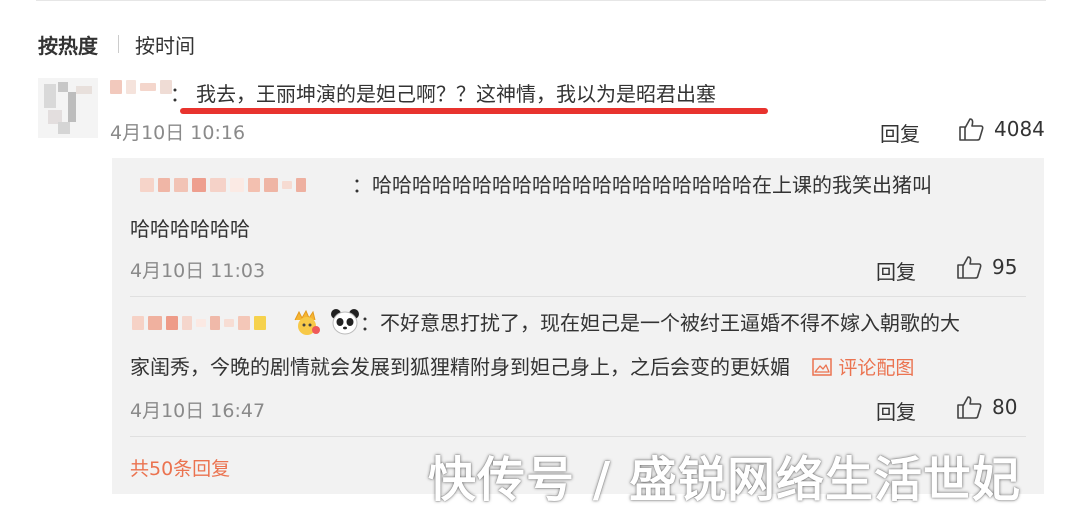 The image size is (1080, 510). What do you see at coordinates (141, 87) in the screenshot?
I see `username-blurred` at bounding box center [141, 87].